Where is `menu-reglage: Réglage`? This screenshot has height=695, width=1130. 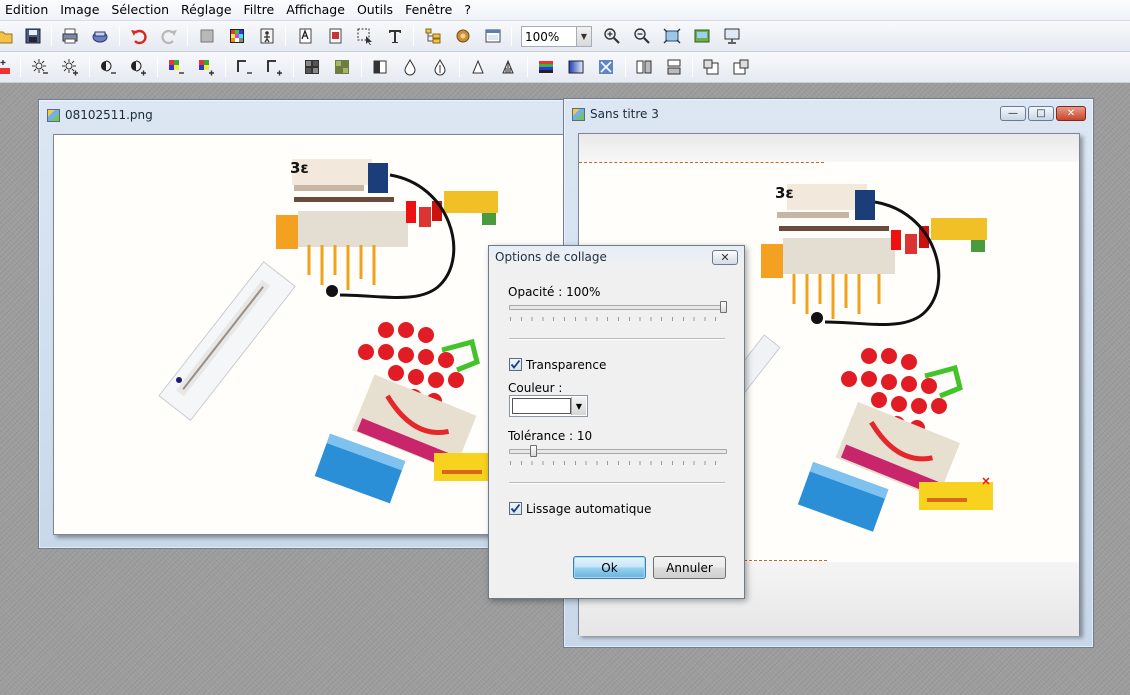
menu-reglage: Réglage is located at coordinates (206, 10).